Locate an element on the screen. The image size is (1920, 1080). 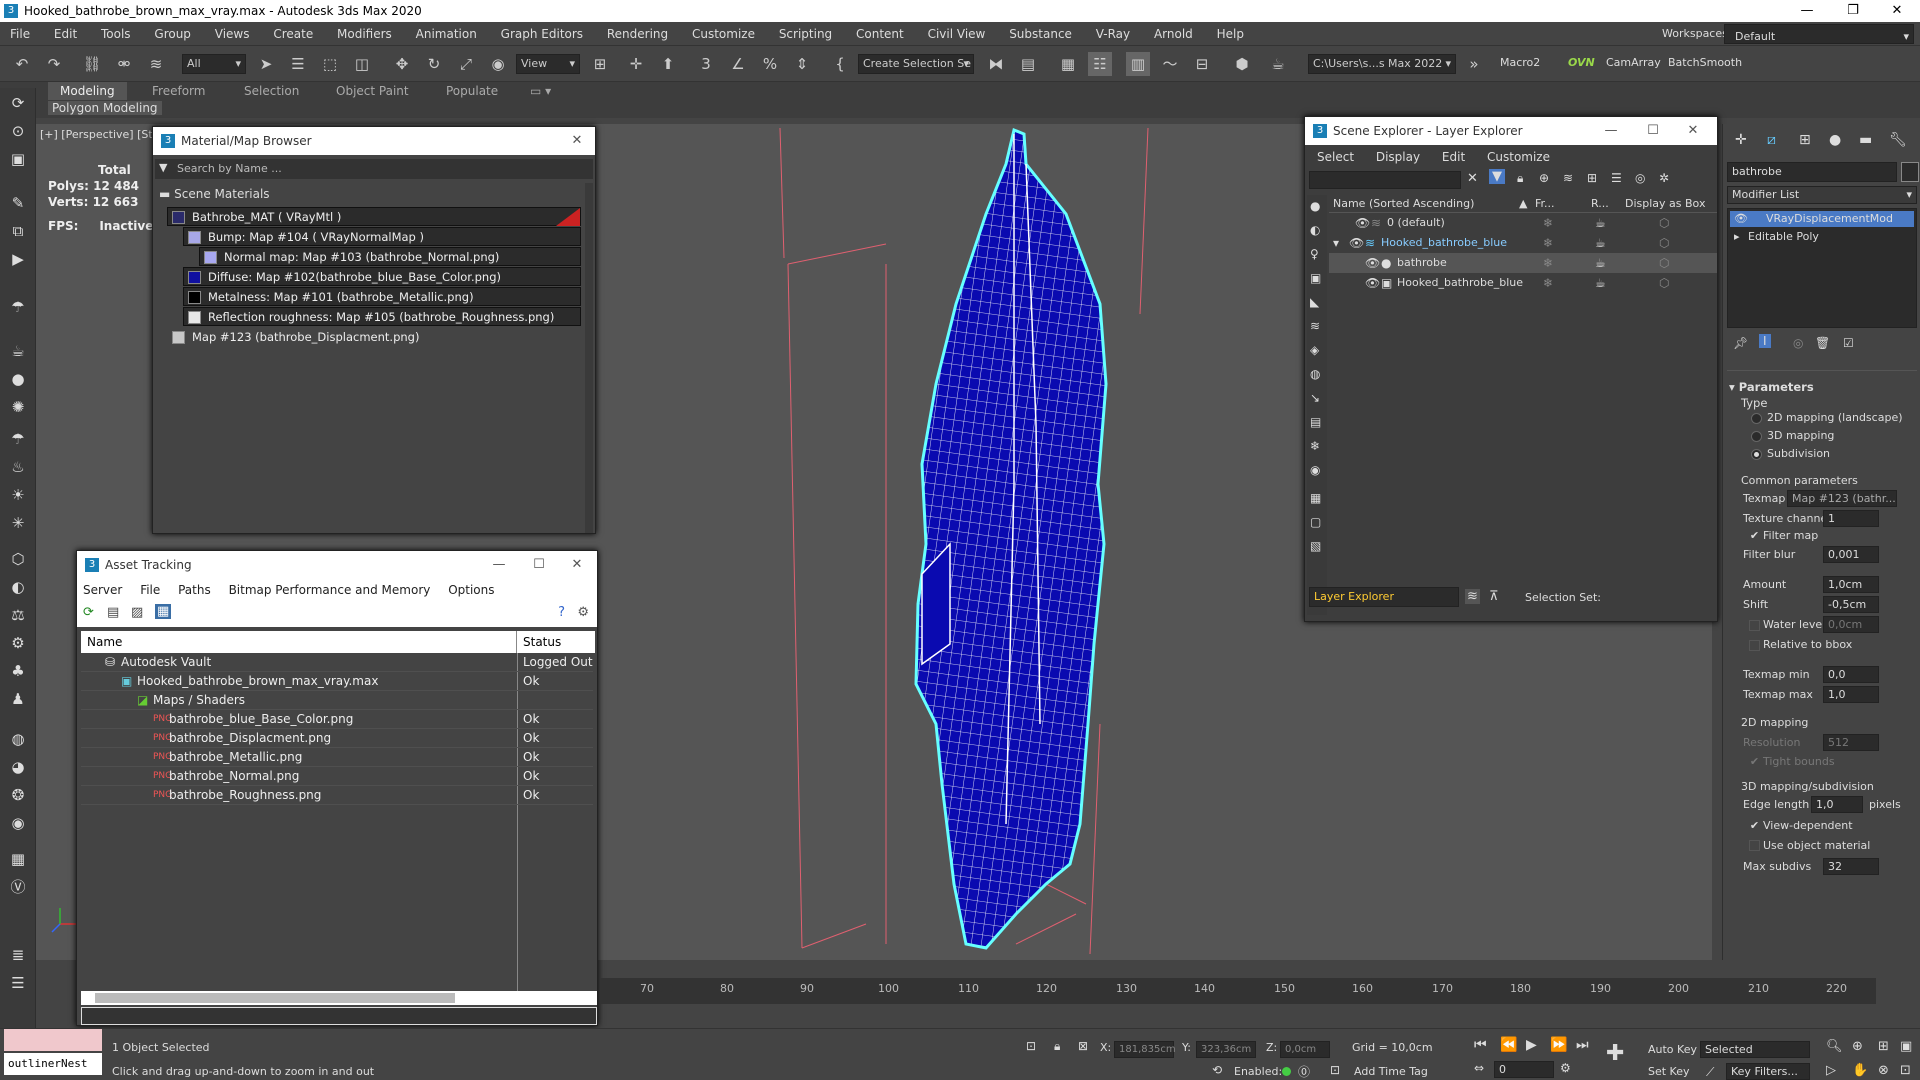
toggle-layer-explorer-icon: ☷ is located at coordinates (1100, 64).